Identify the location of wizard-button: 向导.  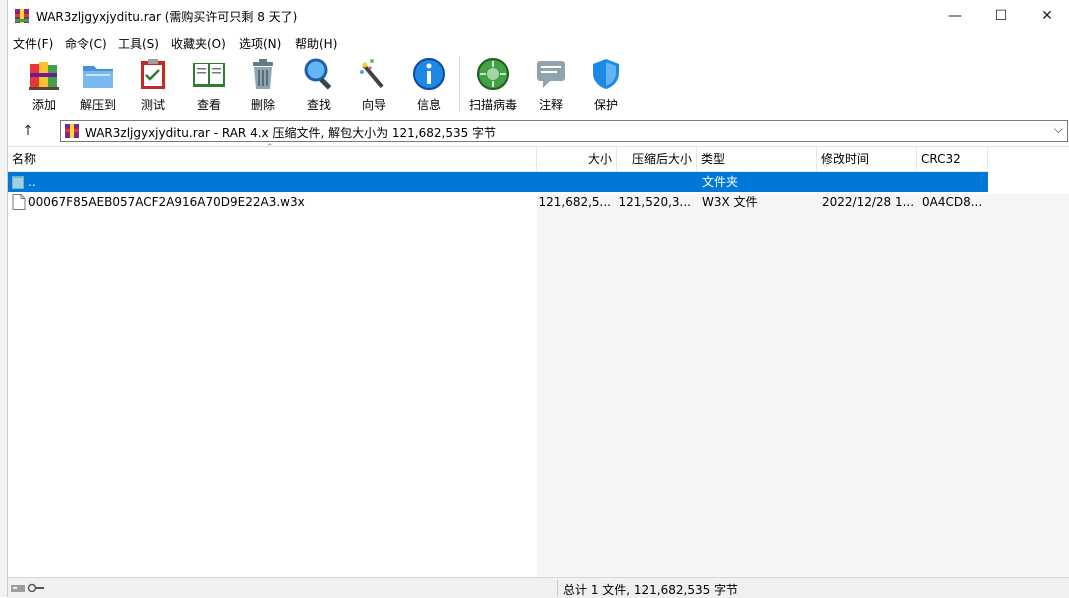
(374, 84).